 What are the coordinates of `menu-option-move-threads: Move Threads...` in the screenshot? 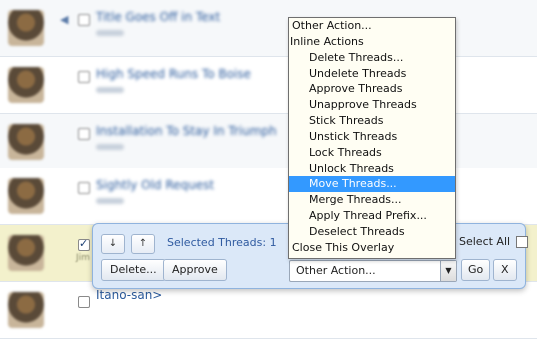 It's located at (372, 184).